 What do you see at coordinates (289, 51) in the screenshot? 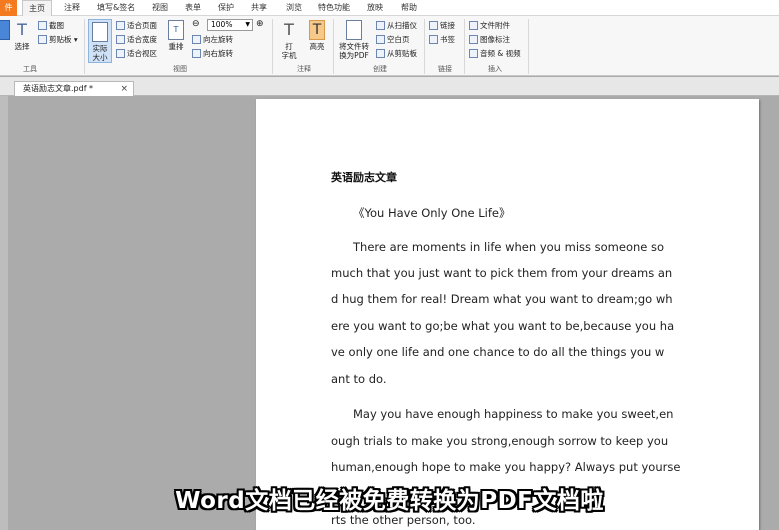
I see `typewriter-label: 打 字机` at bounding box center [289, 51].